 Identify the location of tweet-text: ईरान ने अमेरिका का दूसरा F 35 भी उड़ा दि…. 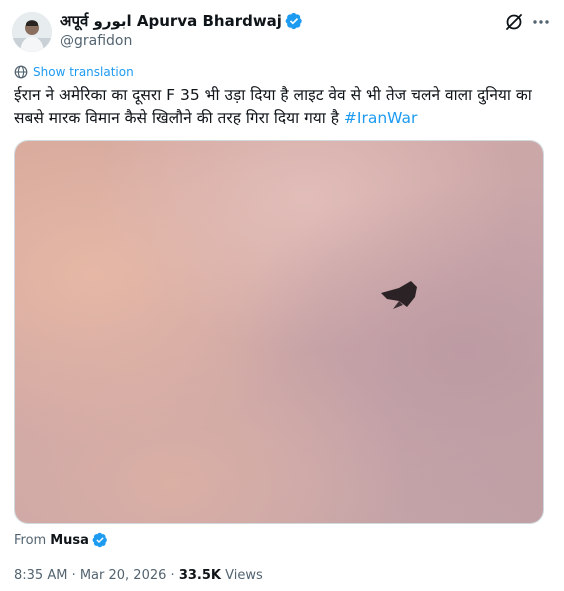
(282, 107).